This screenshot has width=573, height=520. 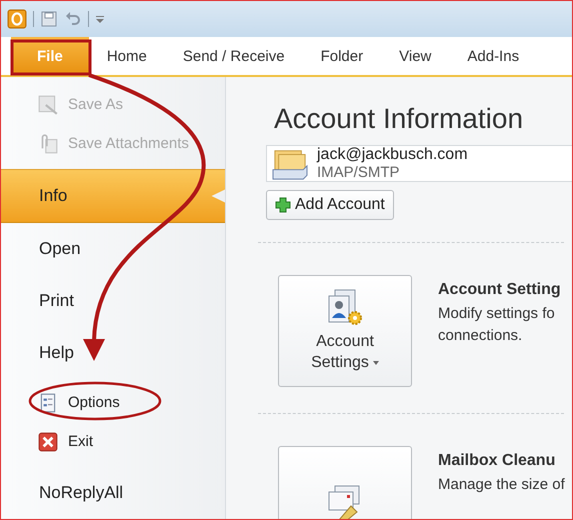 I want to click on add-account-button: Add Account, so click(x=330, y=205).